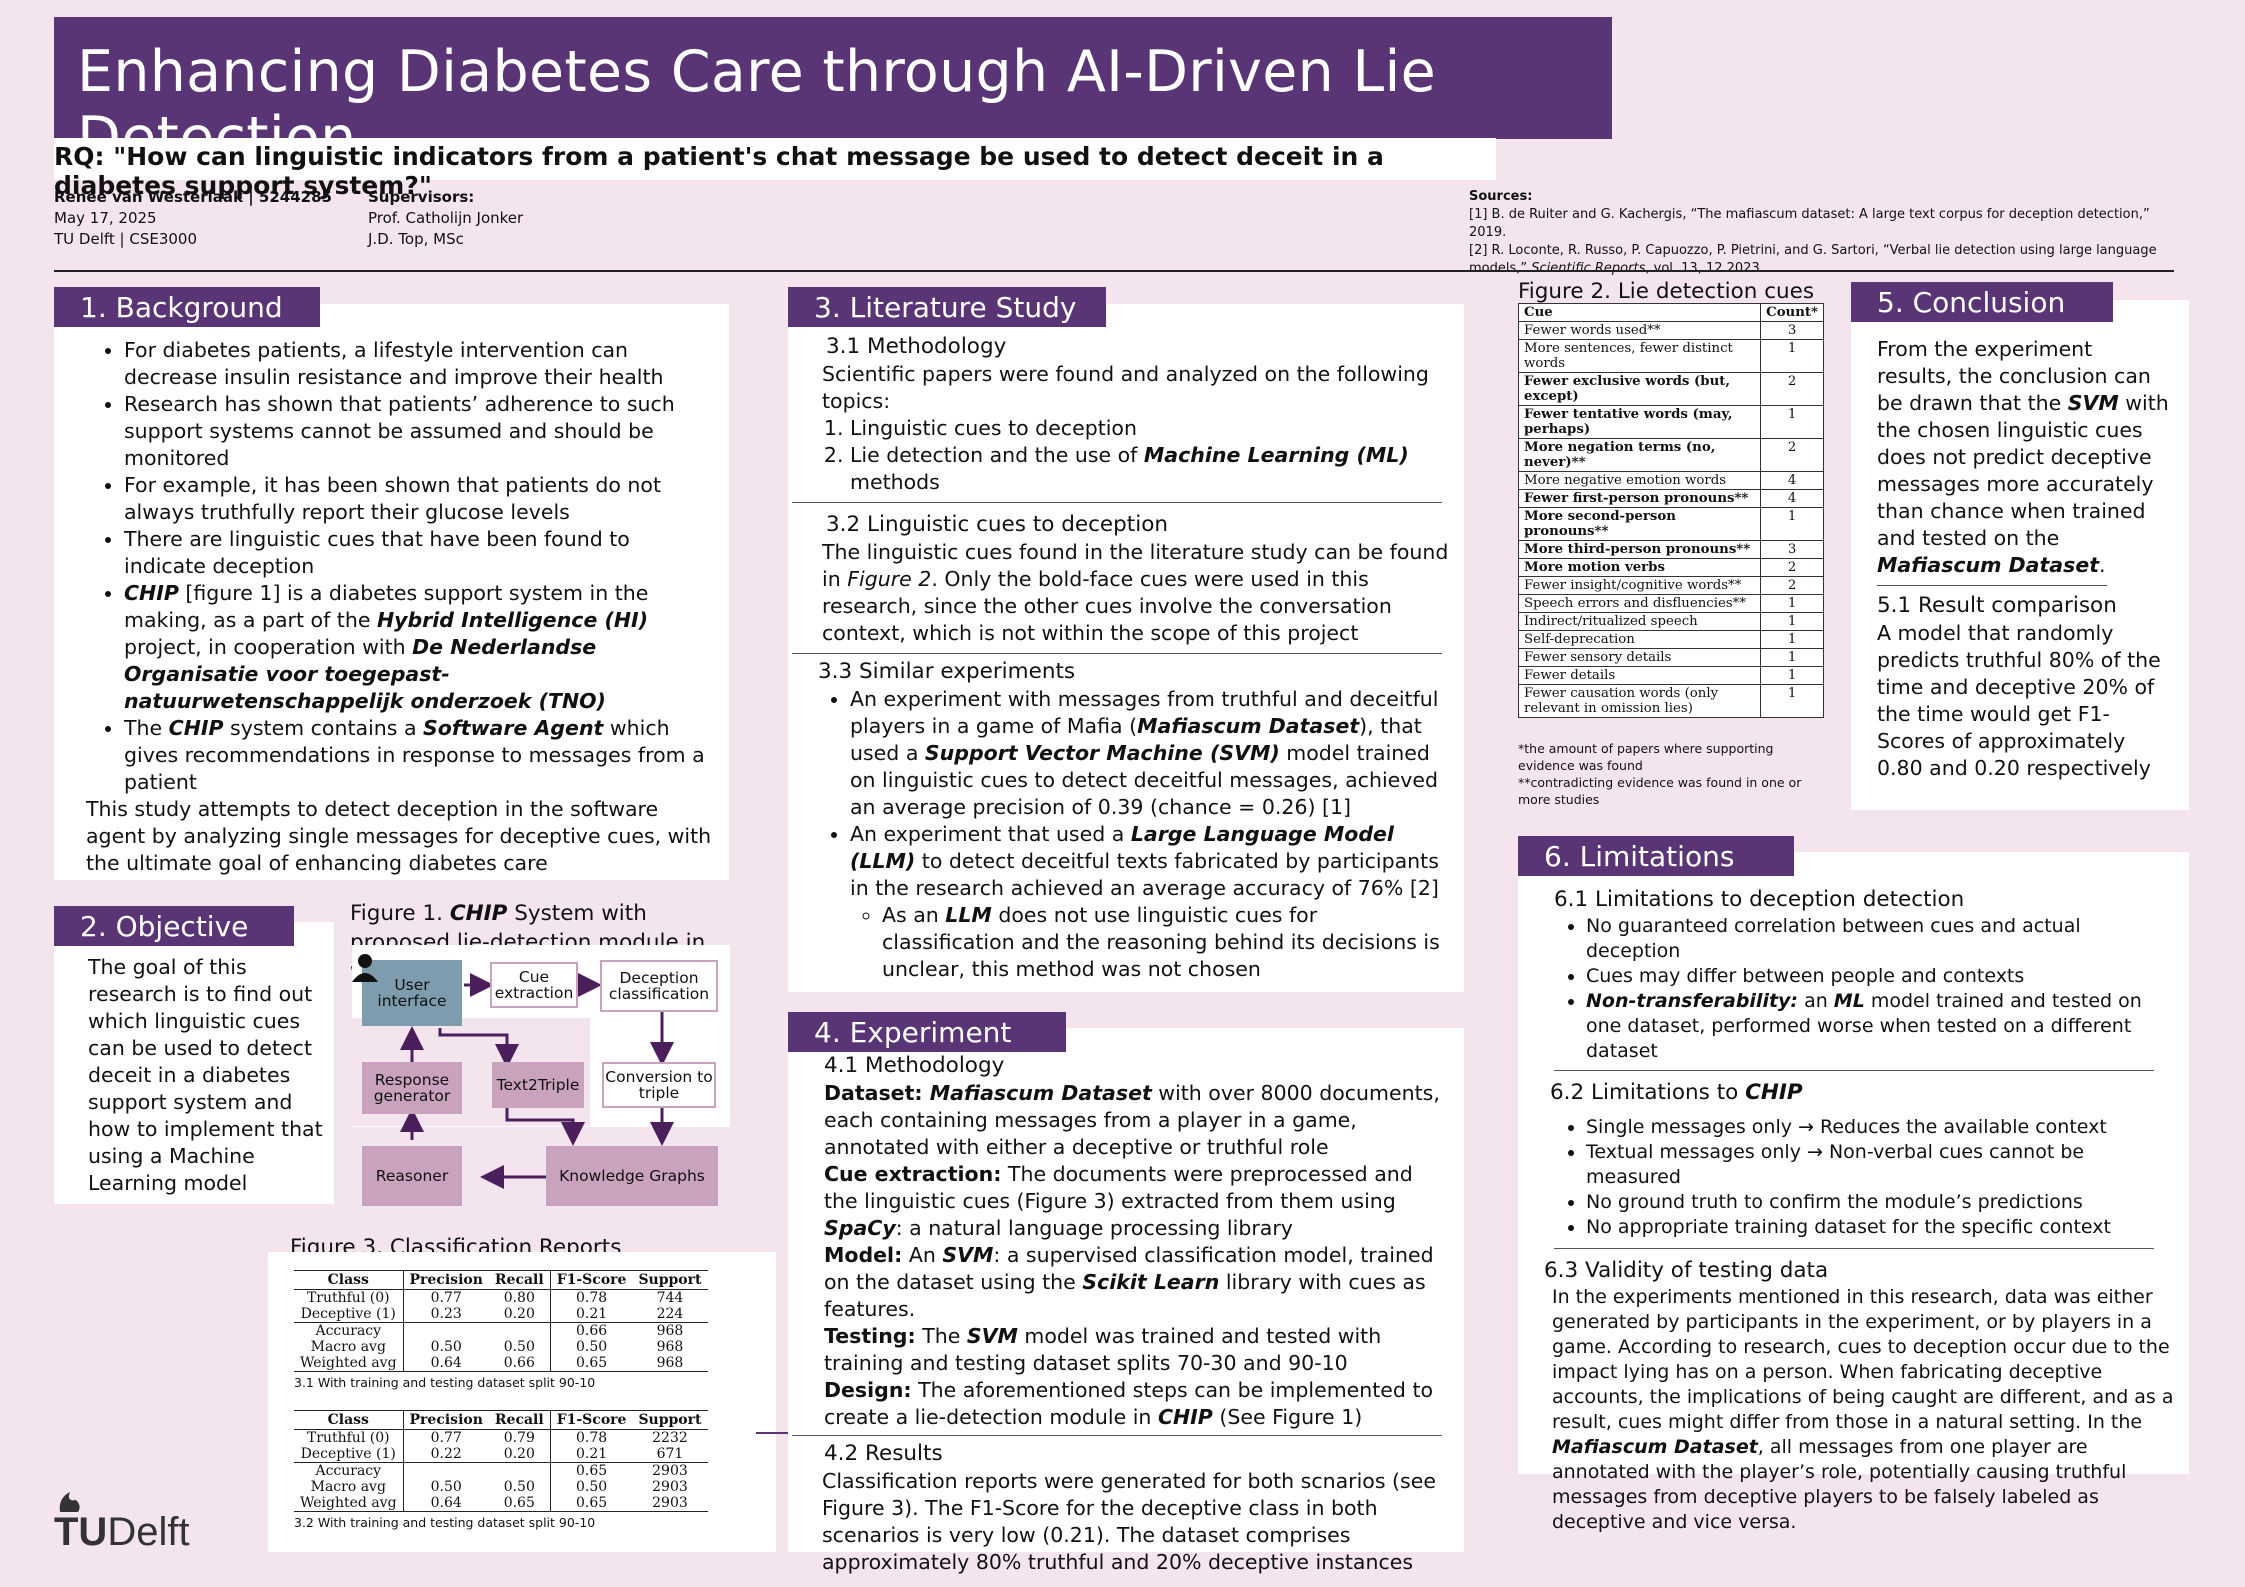  Describe the element at coordinates (421, 197) in the screenshot. I see `supervisors-label: Supervisors:` at that location.